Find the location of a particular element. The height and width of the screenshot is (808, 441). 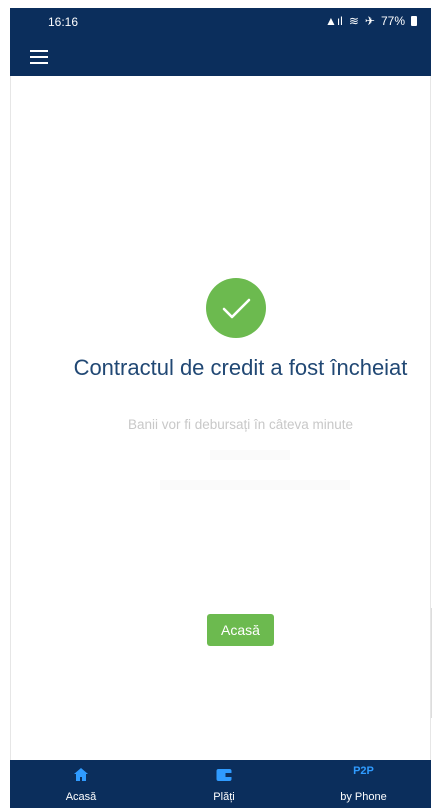

check-circle-icon is located at coordinates (236, 308).